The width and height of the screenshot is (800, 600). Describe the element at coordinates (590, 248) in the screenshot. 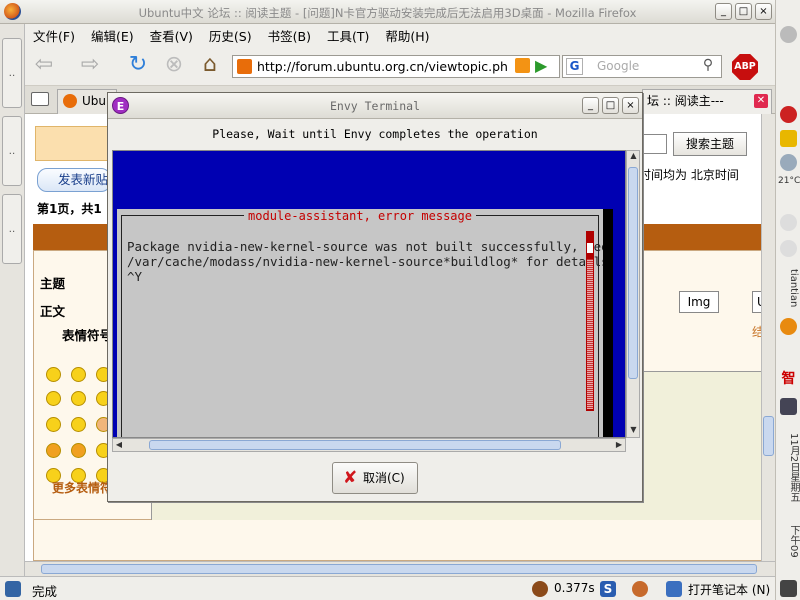

I see `terminal-box-scroll-knob` at that location.